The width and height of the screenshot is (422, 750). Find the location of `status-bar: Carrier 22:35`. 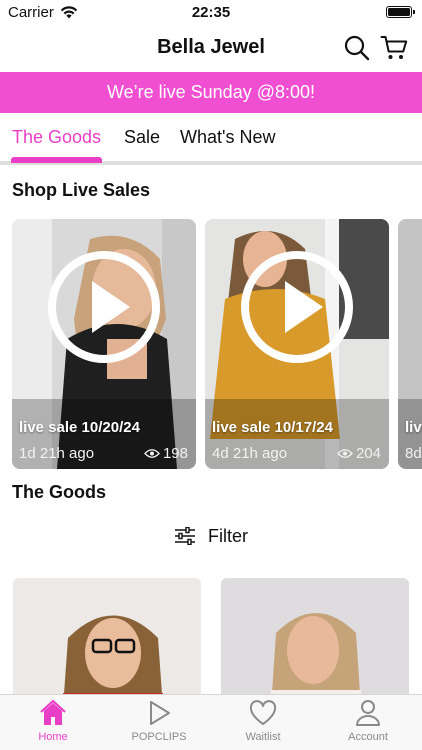

status-bar: Carrier 22:35 is located at coordinates (211, 12).